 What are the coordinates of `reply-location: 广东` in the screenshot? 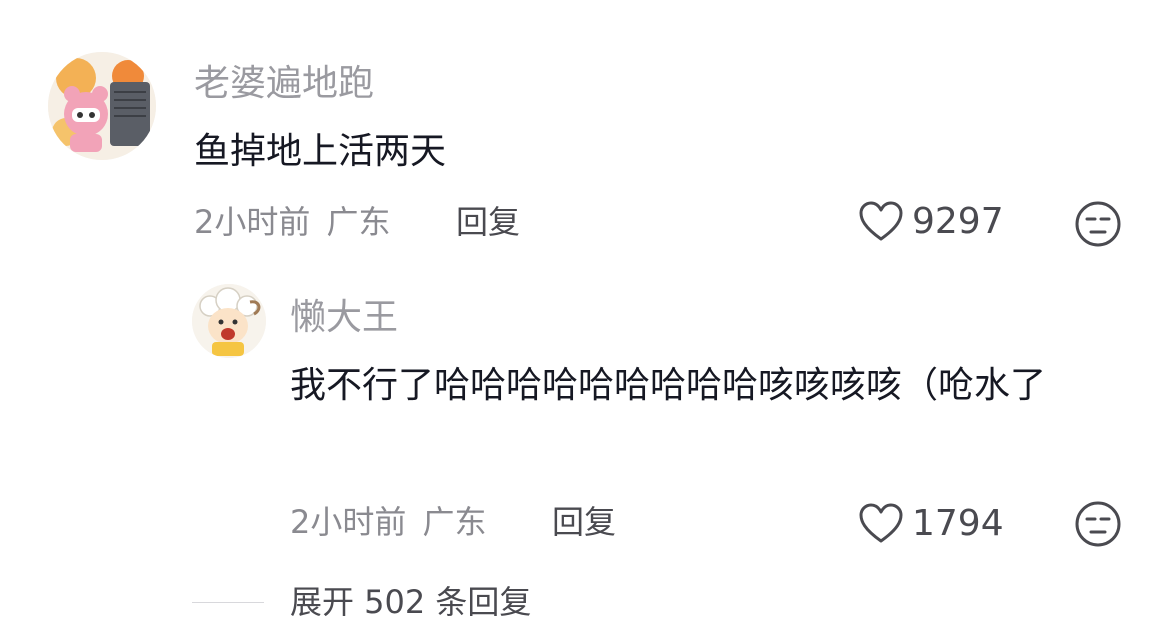 It's located at (454, 522).